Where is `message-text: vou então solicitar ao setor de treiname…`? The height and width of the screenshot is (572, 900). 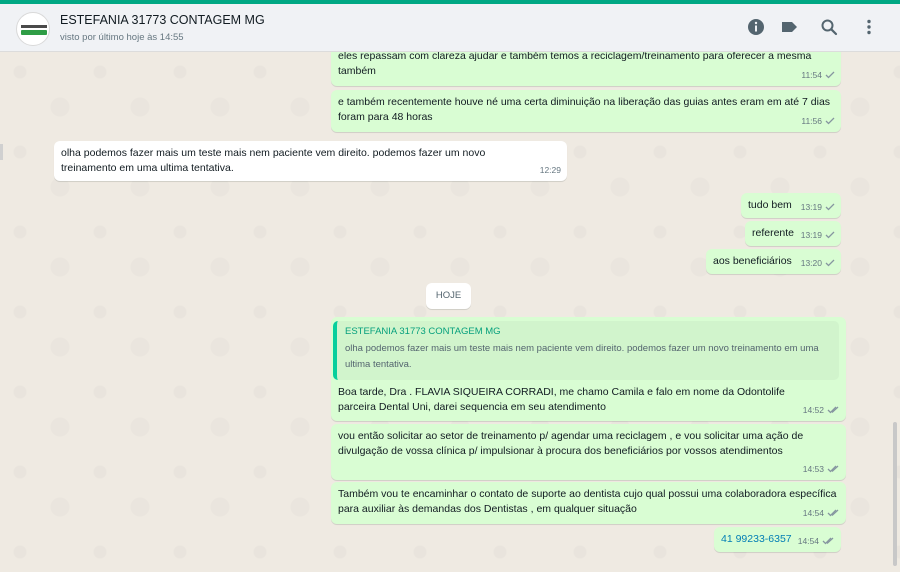
message-text: vou então solicitar ao setor de treiname… is located at coordinates (571, 443).